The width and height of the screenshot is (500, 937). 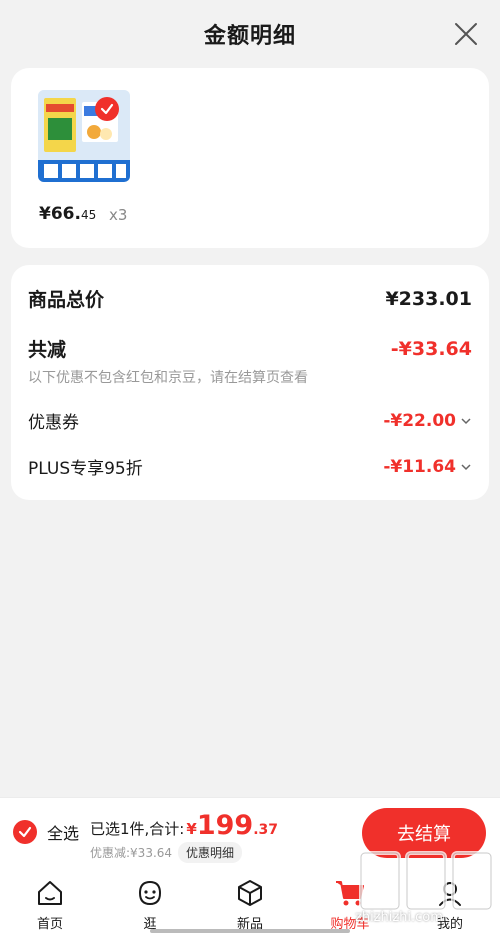 What do you see at coordinates (85, 469) in the screenshot?
I see `plus-discount-label: PLUS专享95折` at bounding box center [85, 469].